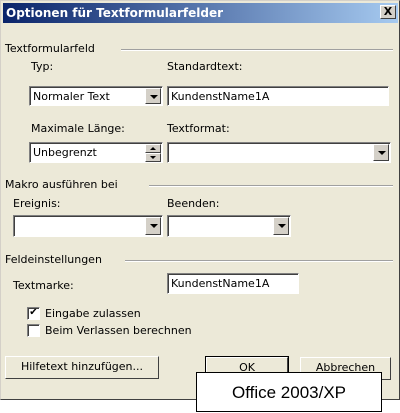  I want to click on textformat-label: Textformat:, so click(198, 128).